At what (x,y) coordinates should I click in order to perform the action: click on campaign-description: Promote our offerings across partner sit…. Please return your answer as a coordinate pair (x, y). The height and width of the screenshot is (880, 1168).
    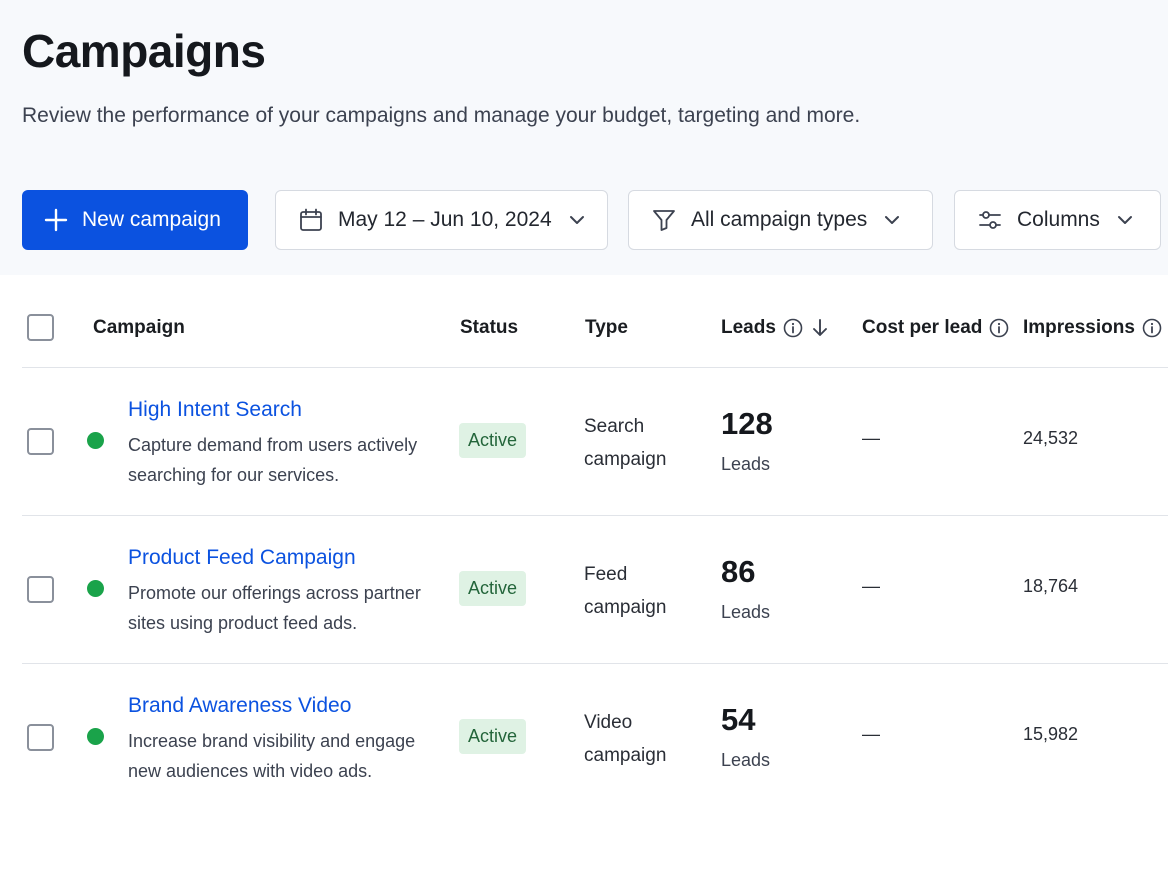
    Looking at the image, I should click on (274, 608).